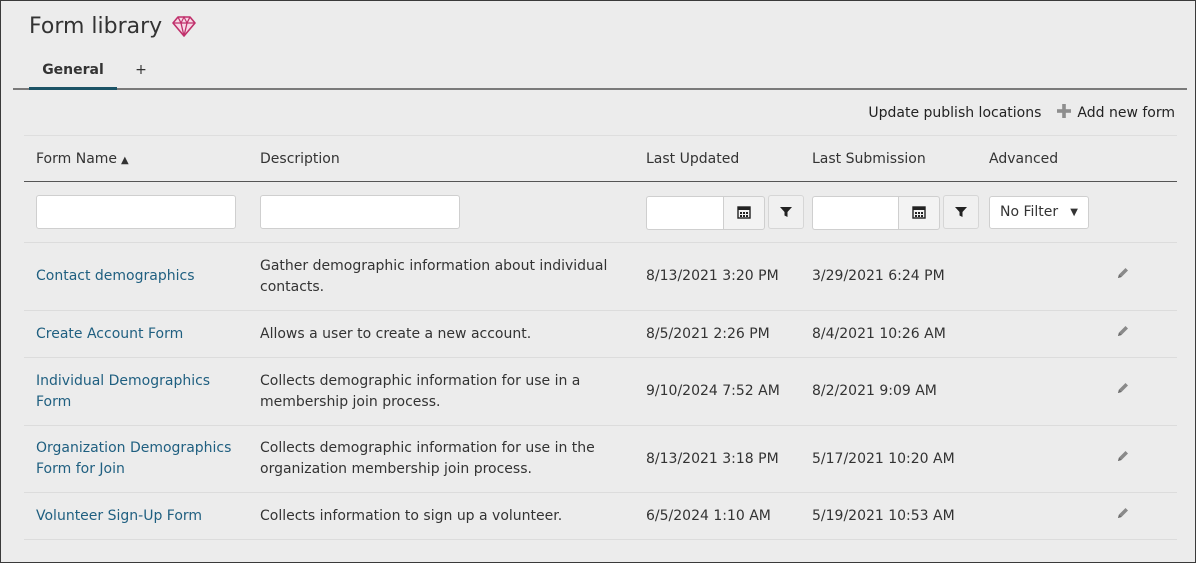 The width and height of the screenshot is (1196, 563). What do you see at coordinates (109, 334) in the screenshot?
I see `form-name-link: Create Account Form` at bounding box center [109, 334].